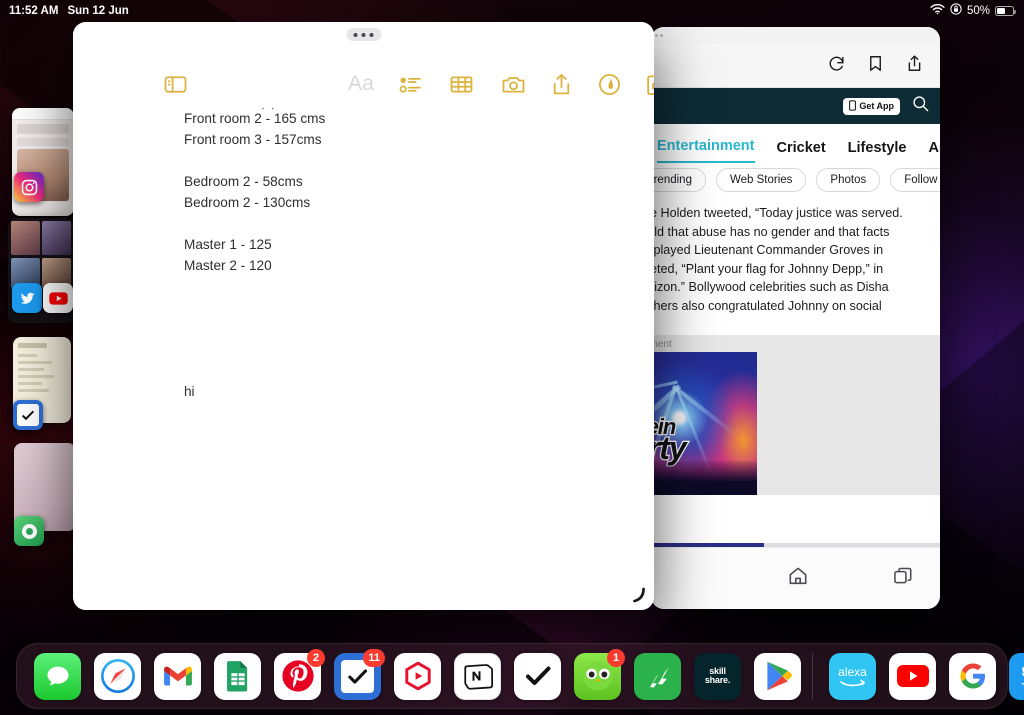 The width and height of the screenshot is (1024, 715). Describe the element at coordinates (359, 674) in the screenshot. I see `dock-app-todo-checkbox: 11` at that location.